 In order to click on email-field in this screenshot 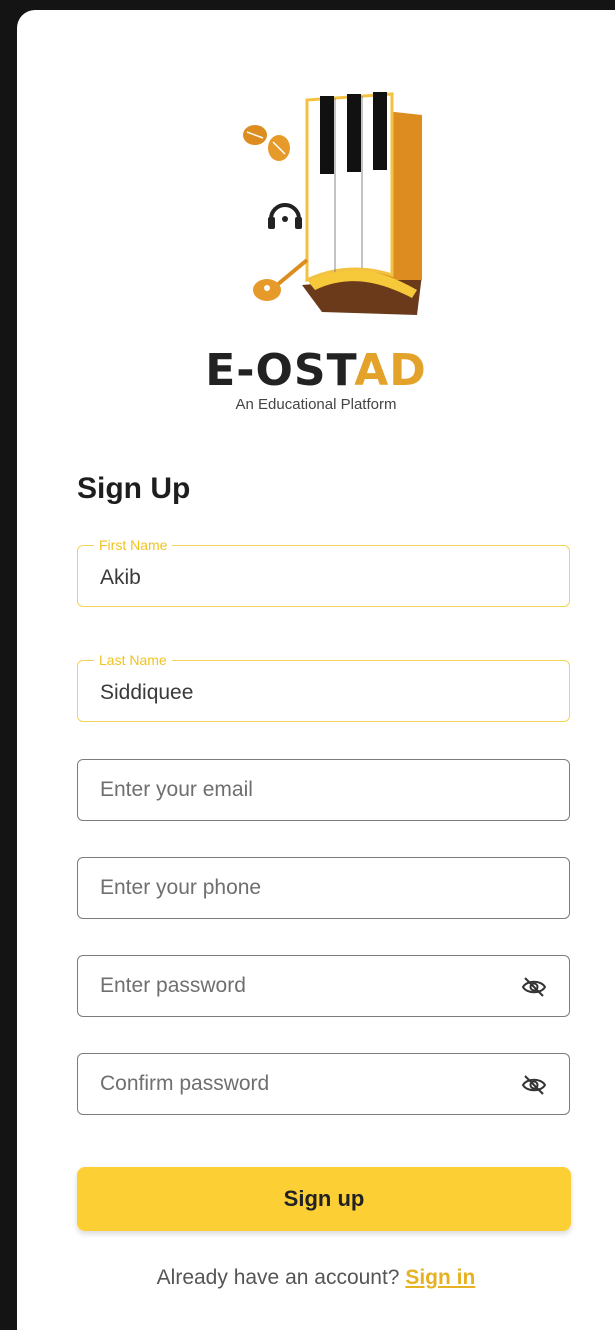, I will do `click(323, 790)`.